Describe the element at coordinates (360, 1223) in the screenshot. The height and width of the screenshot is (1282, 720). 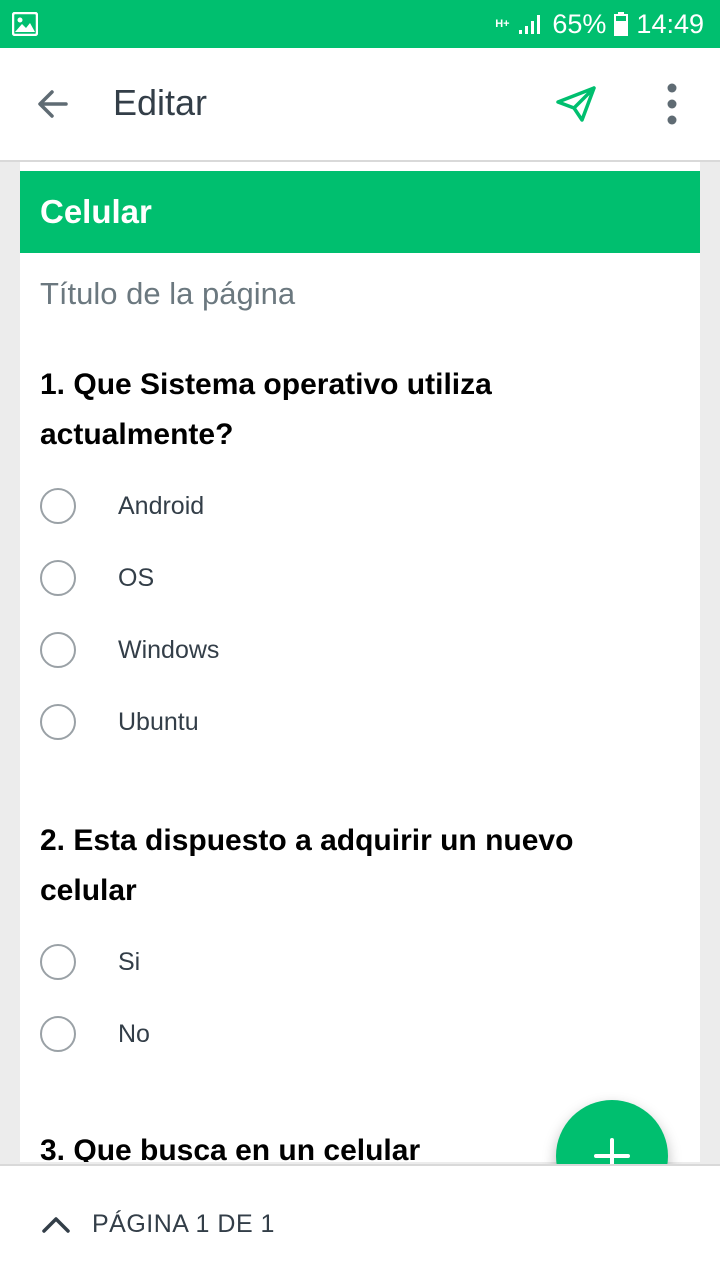
I see `page-navigator: PÁGINA 1 DE 1` at that location.